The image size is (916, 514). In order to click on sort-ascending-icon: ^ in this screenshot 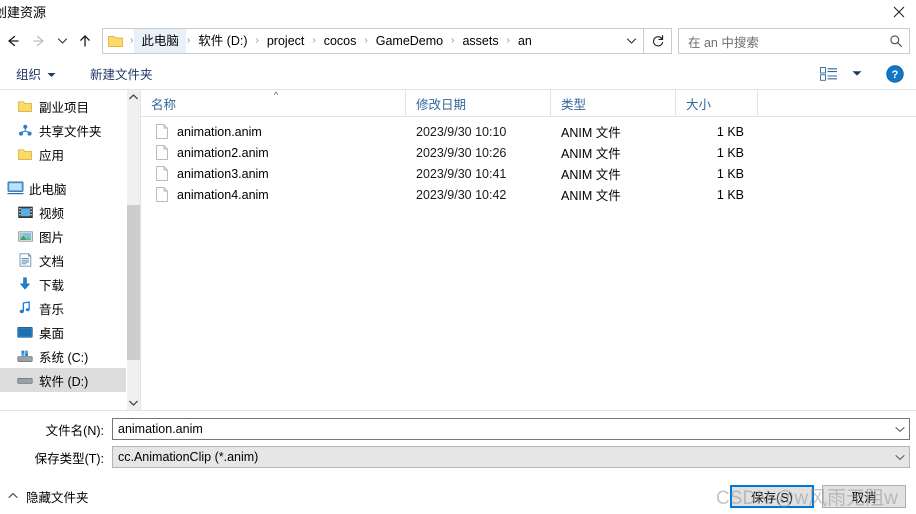, I will do `click(276, 95)`.